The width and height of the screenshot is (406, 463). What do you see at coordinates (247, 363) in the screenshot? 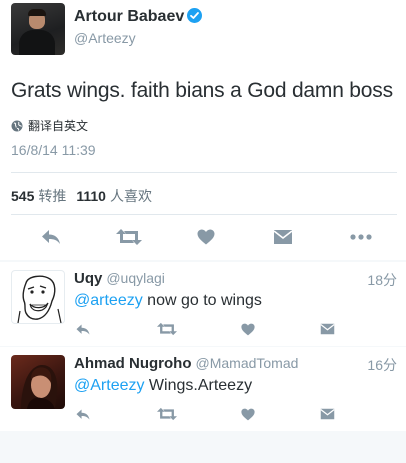
I see `reply-author-handle: @MamadTomad` at bounding box center [247, 363].